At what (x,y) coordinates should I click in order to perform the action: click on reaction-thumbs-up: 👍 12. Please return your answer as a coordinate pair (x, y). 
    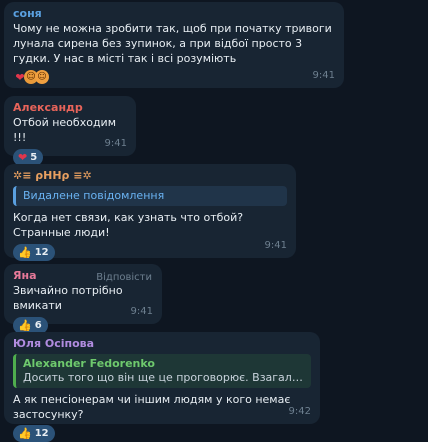
    Looking at the image, I should click on (34, 252).